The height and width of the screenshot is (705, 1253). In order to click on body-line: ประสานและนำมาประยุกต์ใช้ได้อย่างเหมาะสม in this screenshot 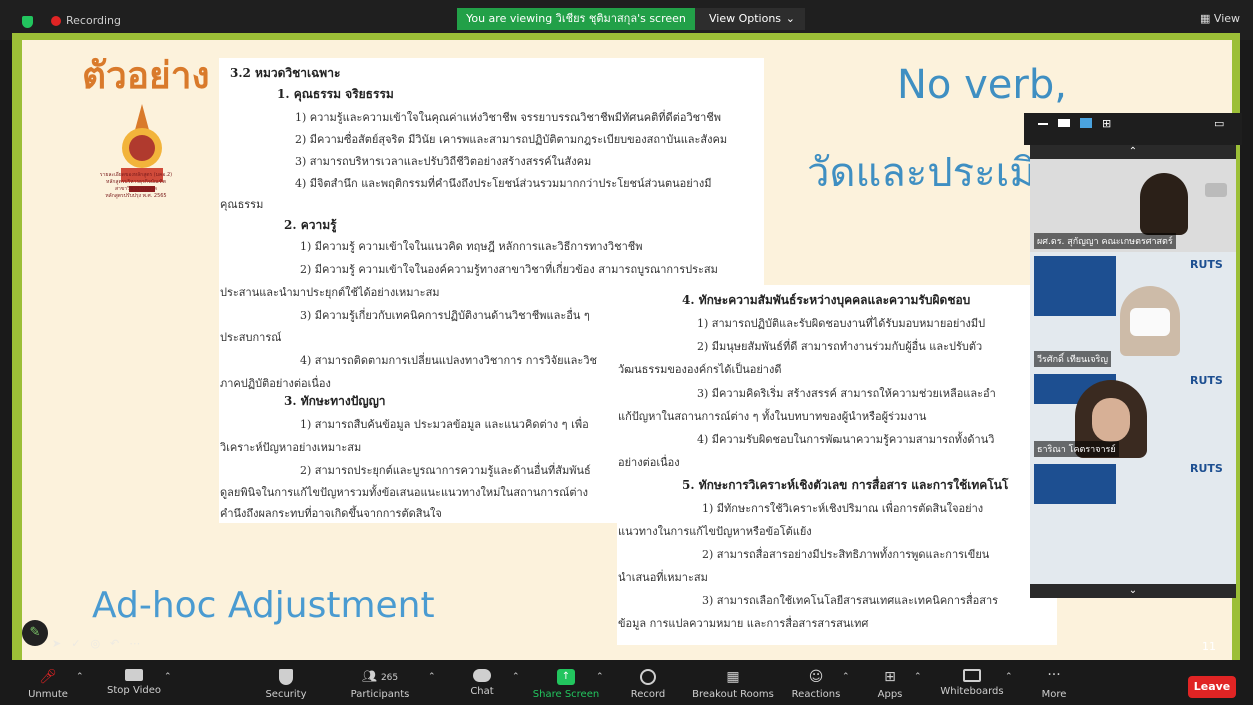, I will do `click(330, 292)`.